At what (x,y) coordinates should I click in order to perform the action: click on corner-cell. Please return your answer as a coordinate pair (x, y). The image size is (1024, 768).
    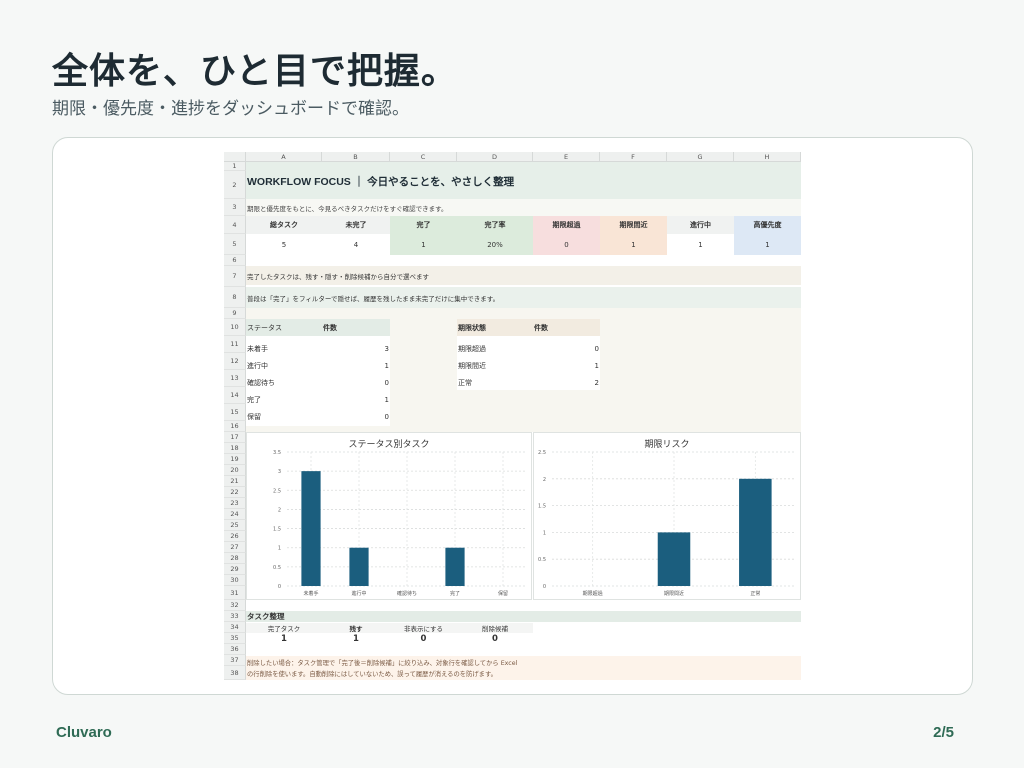
    Looking at the image, I should click on (235, 157).